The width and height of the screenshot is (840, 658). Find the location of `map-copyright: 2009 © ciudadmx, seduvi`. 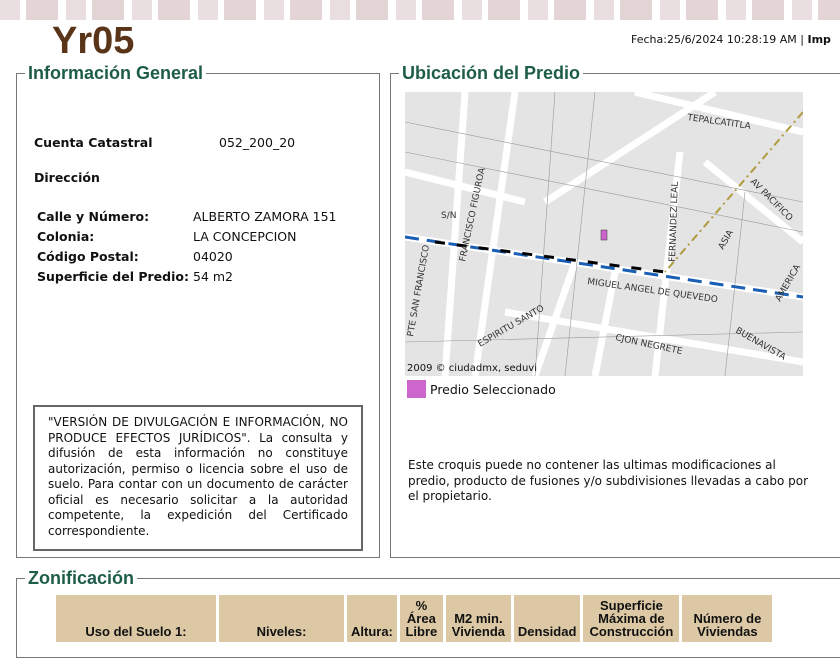

map-copyright: 2009 © ciudadmx, seduvi is located at coordinates (472, 368).